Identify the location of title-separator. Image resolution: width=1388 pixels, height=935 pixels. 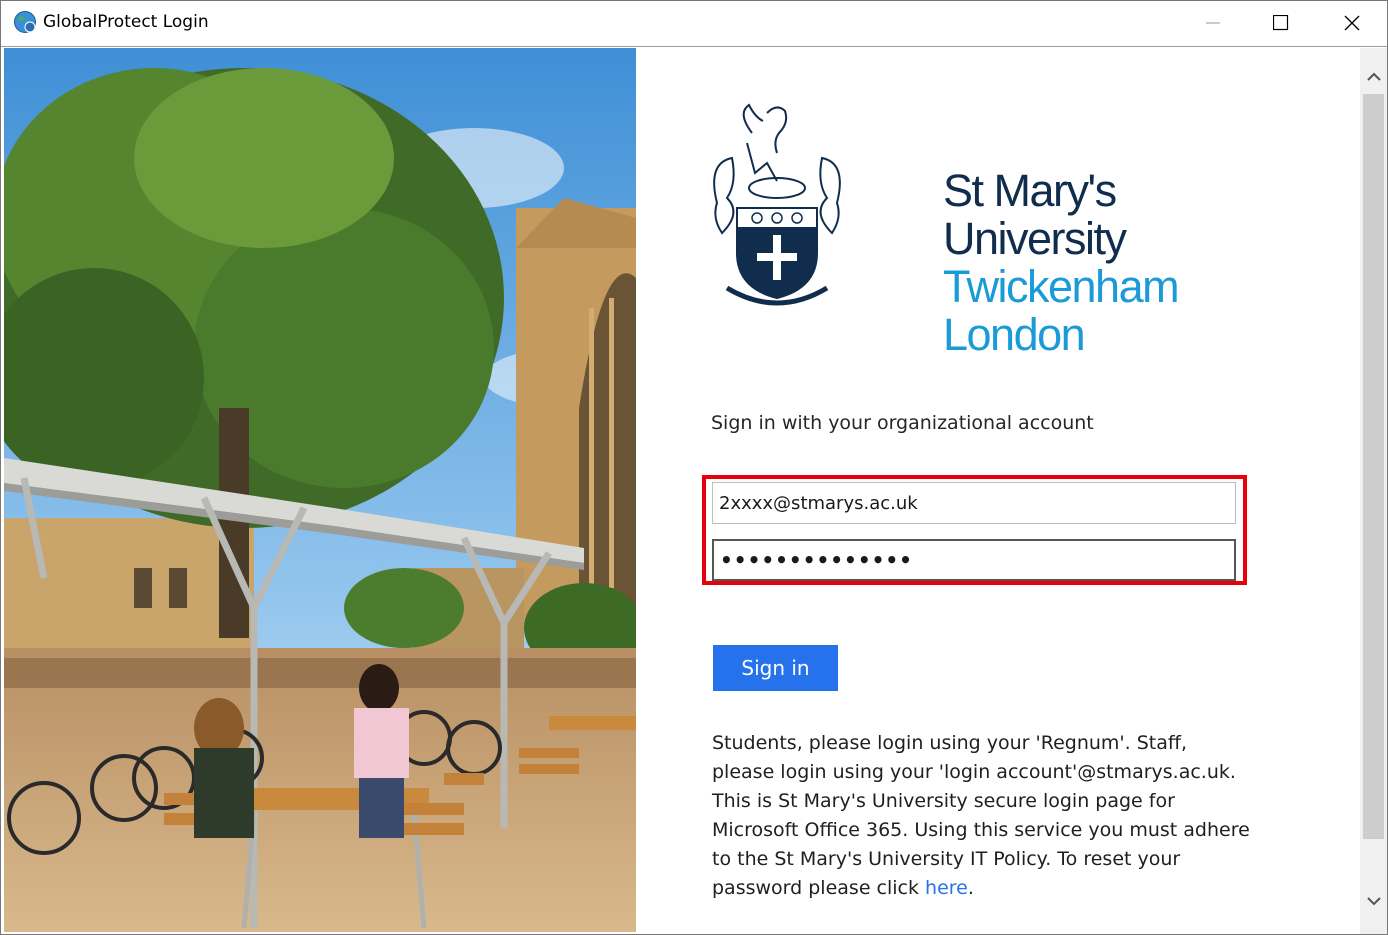
(694, 46).